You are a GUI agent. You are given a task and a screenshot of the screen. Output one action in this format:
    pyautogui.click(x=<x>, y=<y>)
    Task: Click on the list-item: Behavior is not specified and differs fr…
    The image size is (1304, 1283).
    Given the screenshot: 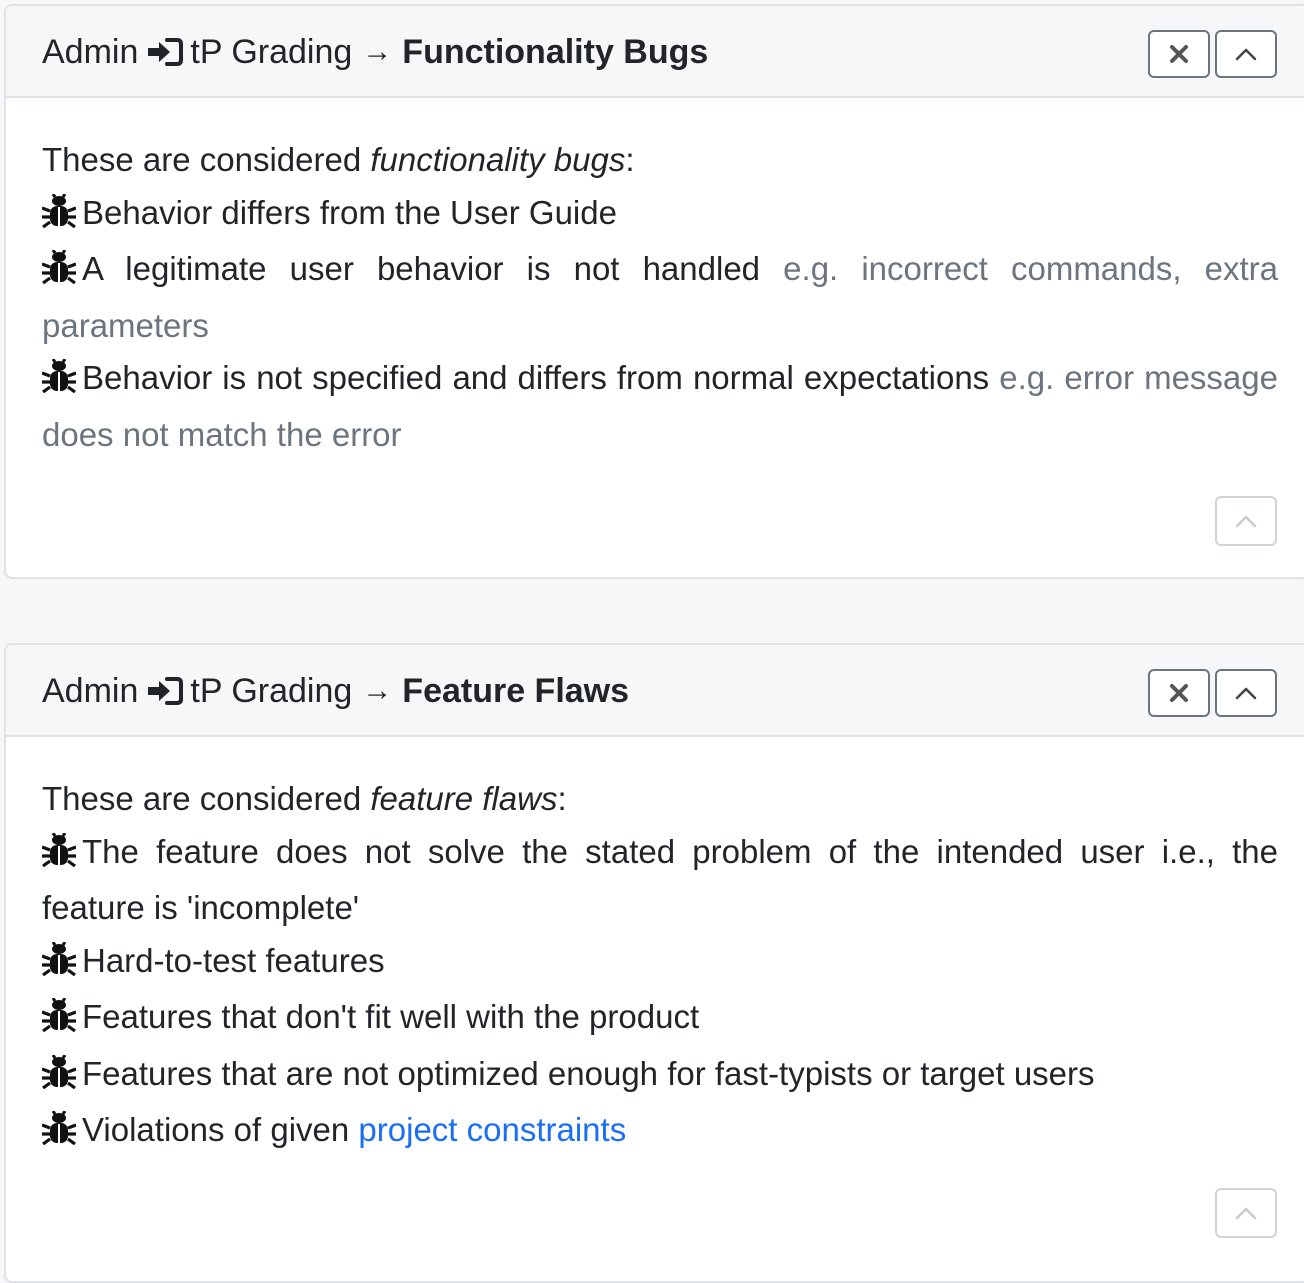 What is the action you would take?
    pyautogui.click(x=659, y=406)
    